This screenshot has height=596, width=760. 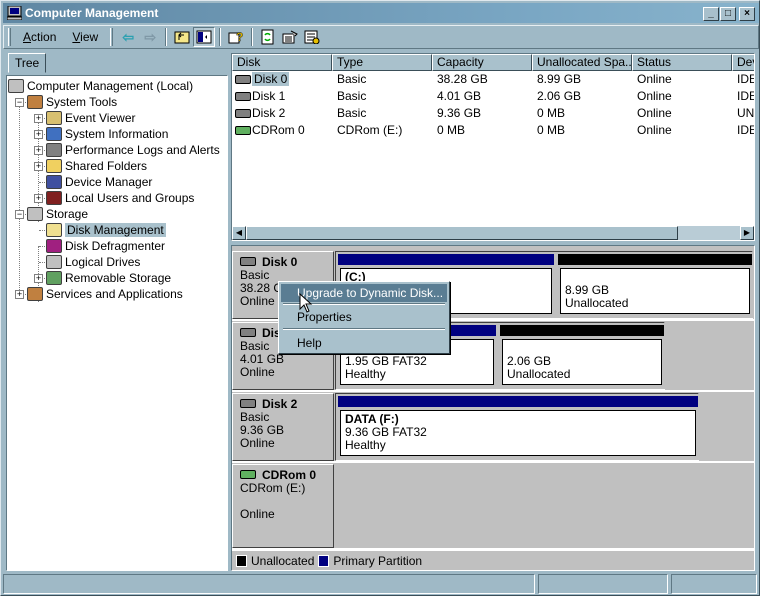 What do you see at coordinates (381, 13) in the screenshot?
I see `title-bar: Computer Management _ □ ×` at bounding box center [381, 13].